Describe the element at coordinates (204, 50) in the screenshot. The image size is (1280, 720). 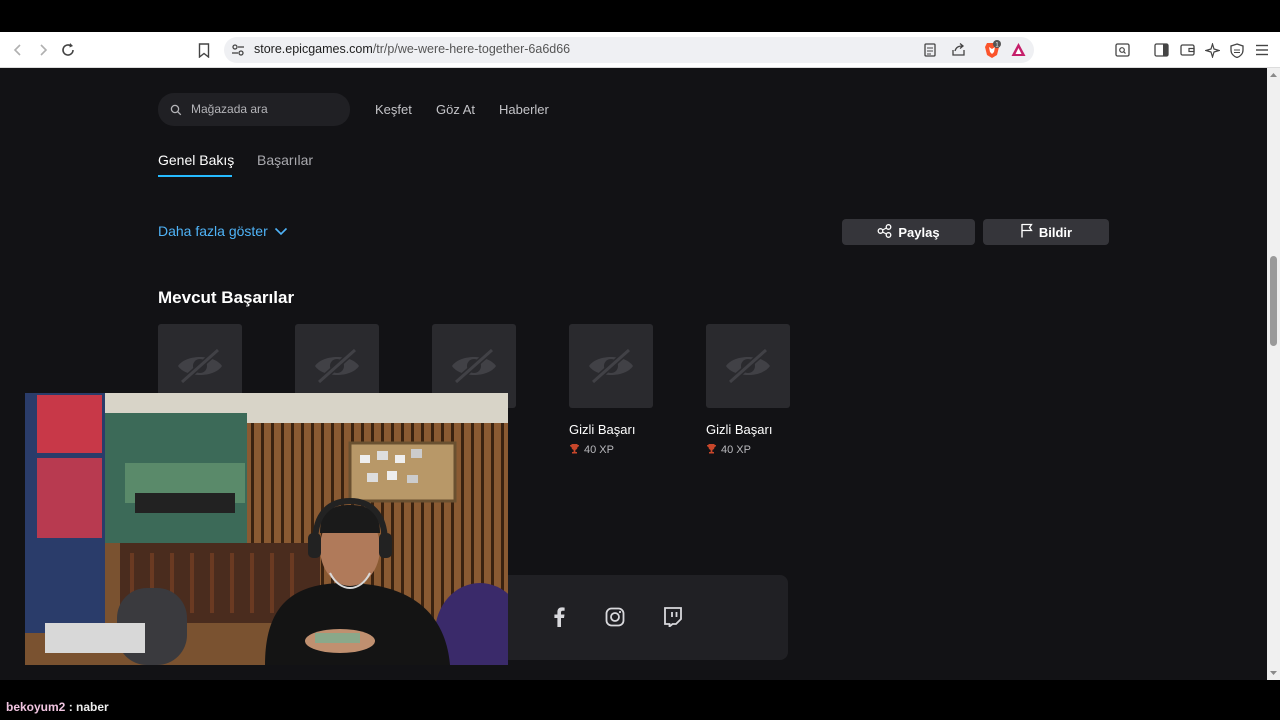
I see `bookmark-icon` at that location.